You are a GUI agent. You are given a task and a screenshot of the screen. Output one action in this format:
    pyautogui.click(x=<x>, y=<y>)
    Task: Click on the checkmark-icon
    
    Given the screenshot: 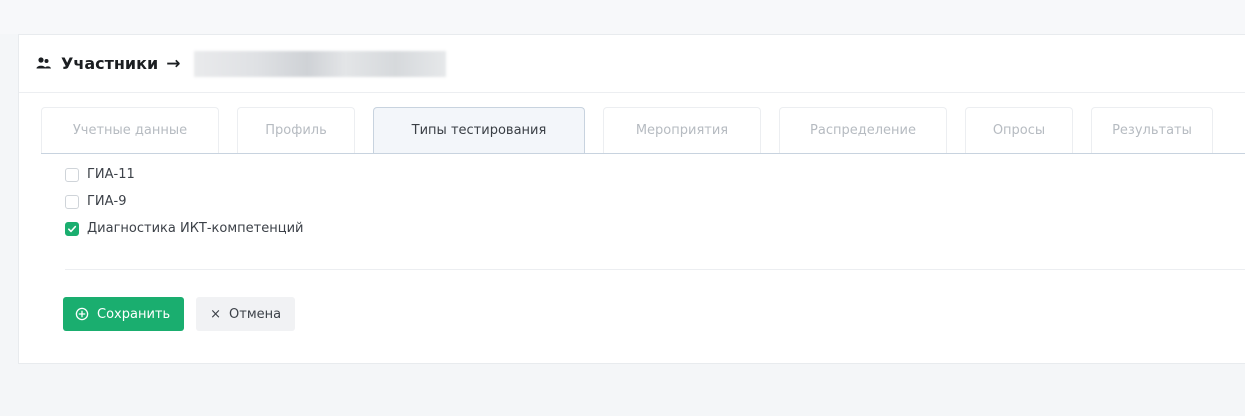 What is the action you would take?
    pyautogui.click(x=72, y=228)
    